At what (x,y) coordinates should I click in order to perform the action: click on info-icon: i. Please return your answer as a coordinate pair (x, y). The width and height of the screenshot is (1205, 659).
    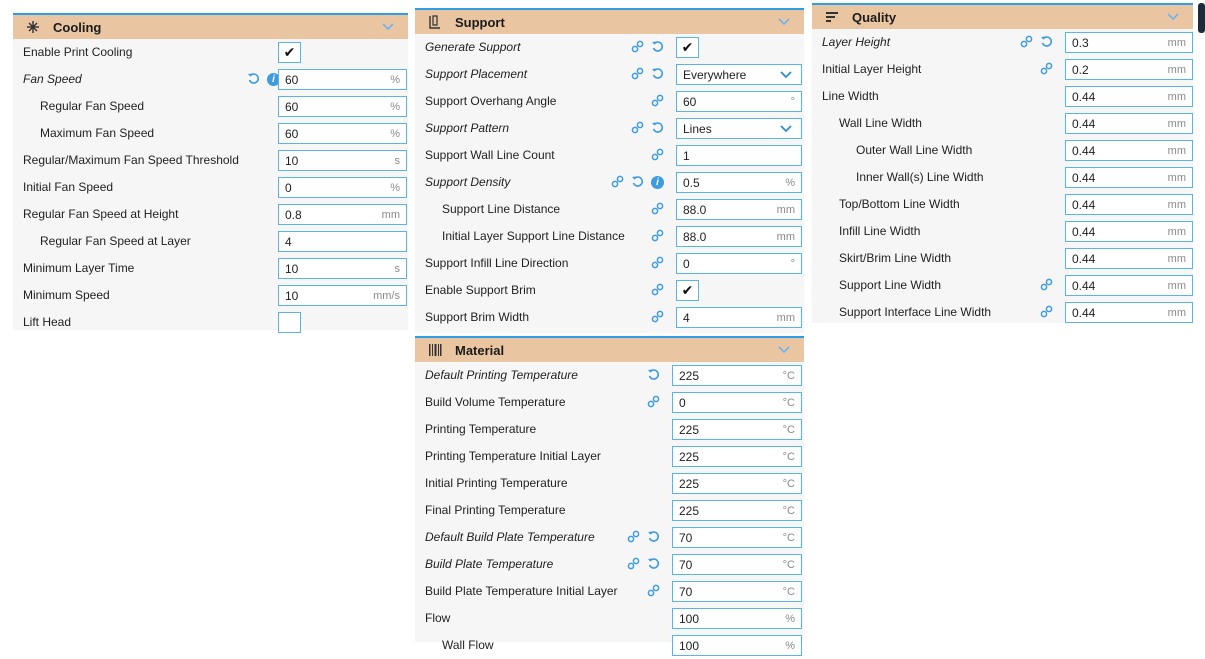
    Looking at the image, I should click on (657, 182).